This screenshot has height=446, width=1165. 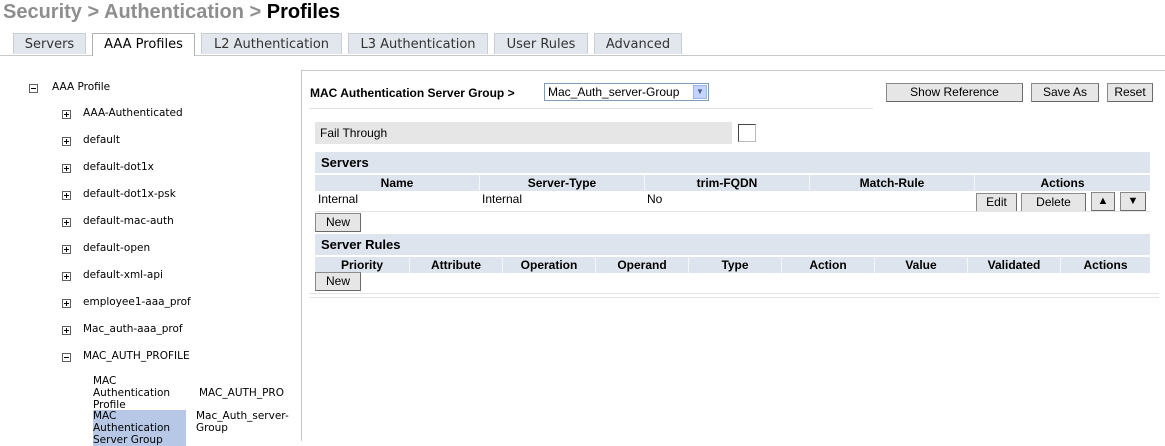 What do you see at coordinates (137, 302) in the screenshot?
I see `tree-item-label: employee1-aaa_prof` at bounding box center [137, 302].